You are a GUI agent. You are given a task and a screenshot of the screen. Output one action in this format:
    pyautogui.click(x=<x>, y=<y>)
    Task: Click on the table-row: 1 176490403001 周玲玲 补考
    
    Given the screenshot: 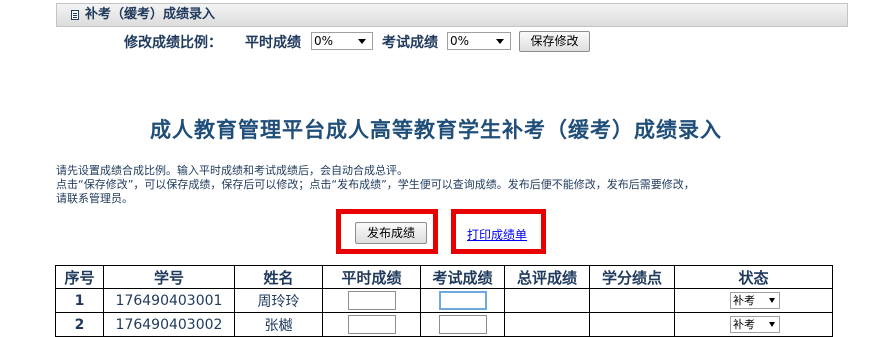 What is the action you would take?
    pyautogui.click(x=444, y=300)
    